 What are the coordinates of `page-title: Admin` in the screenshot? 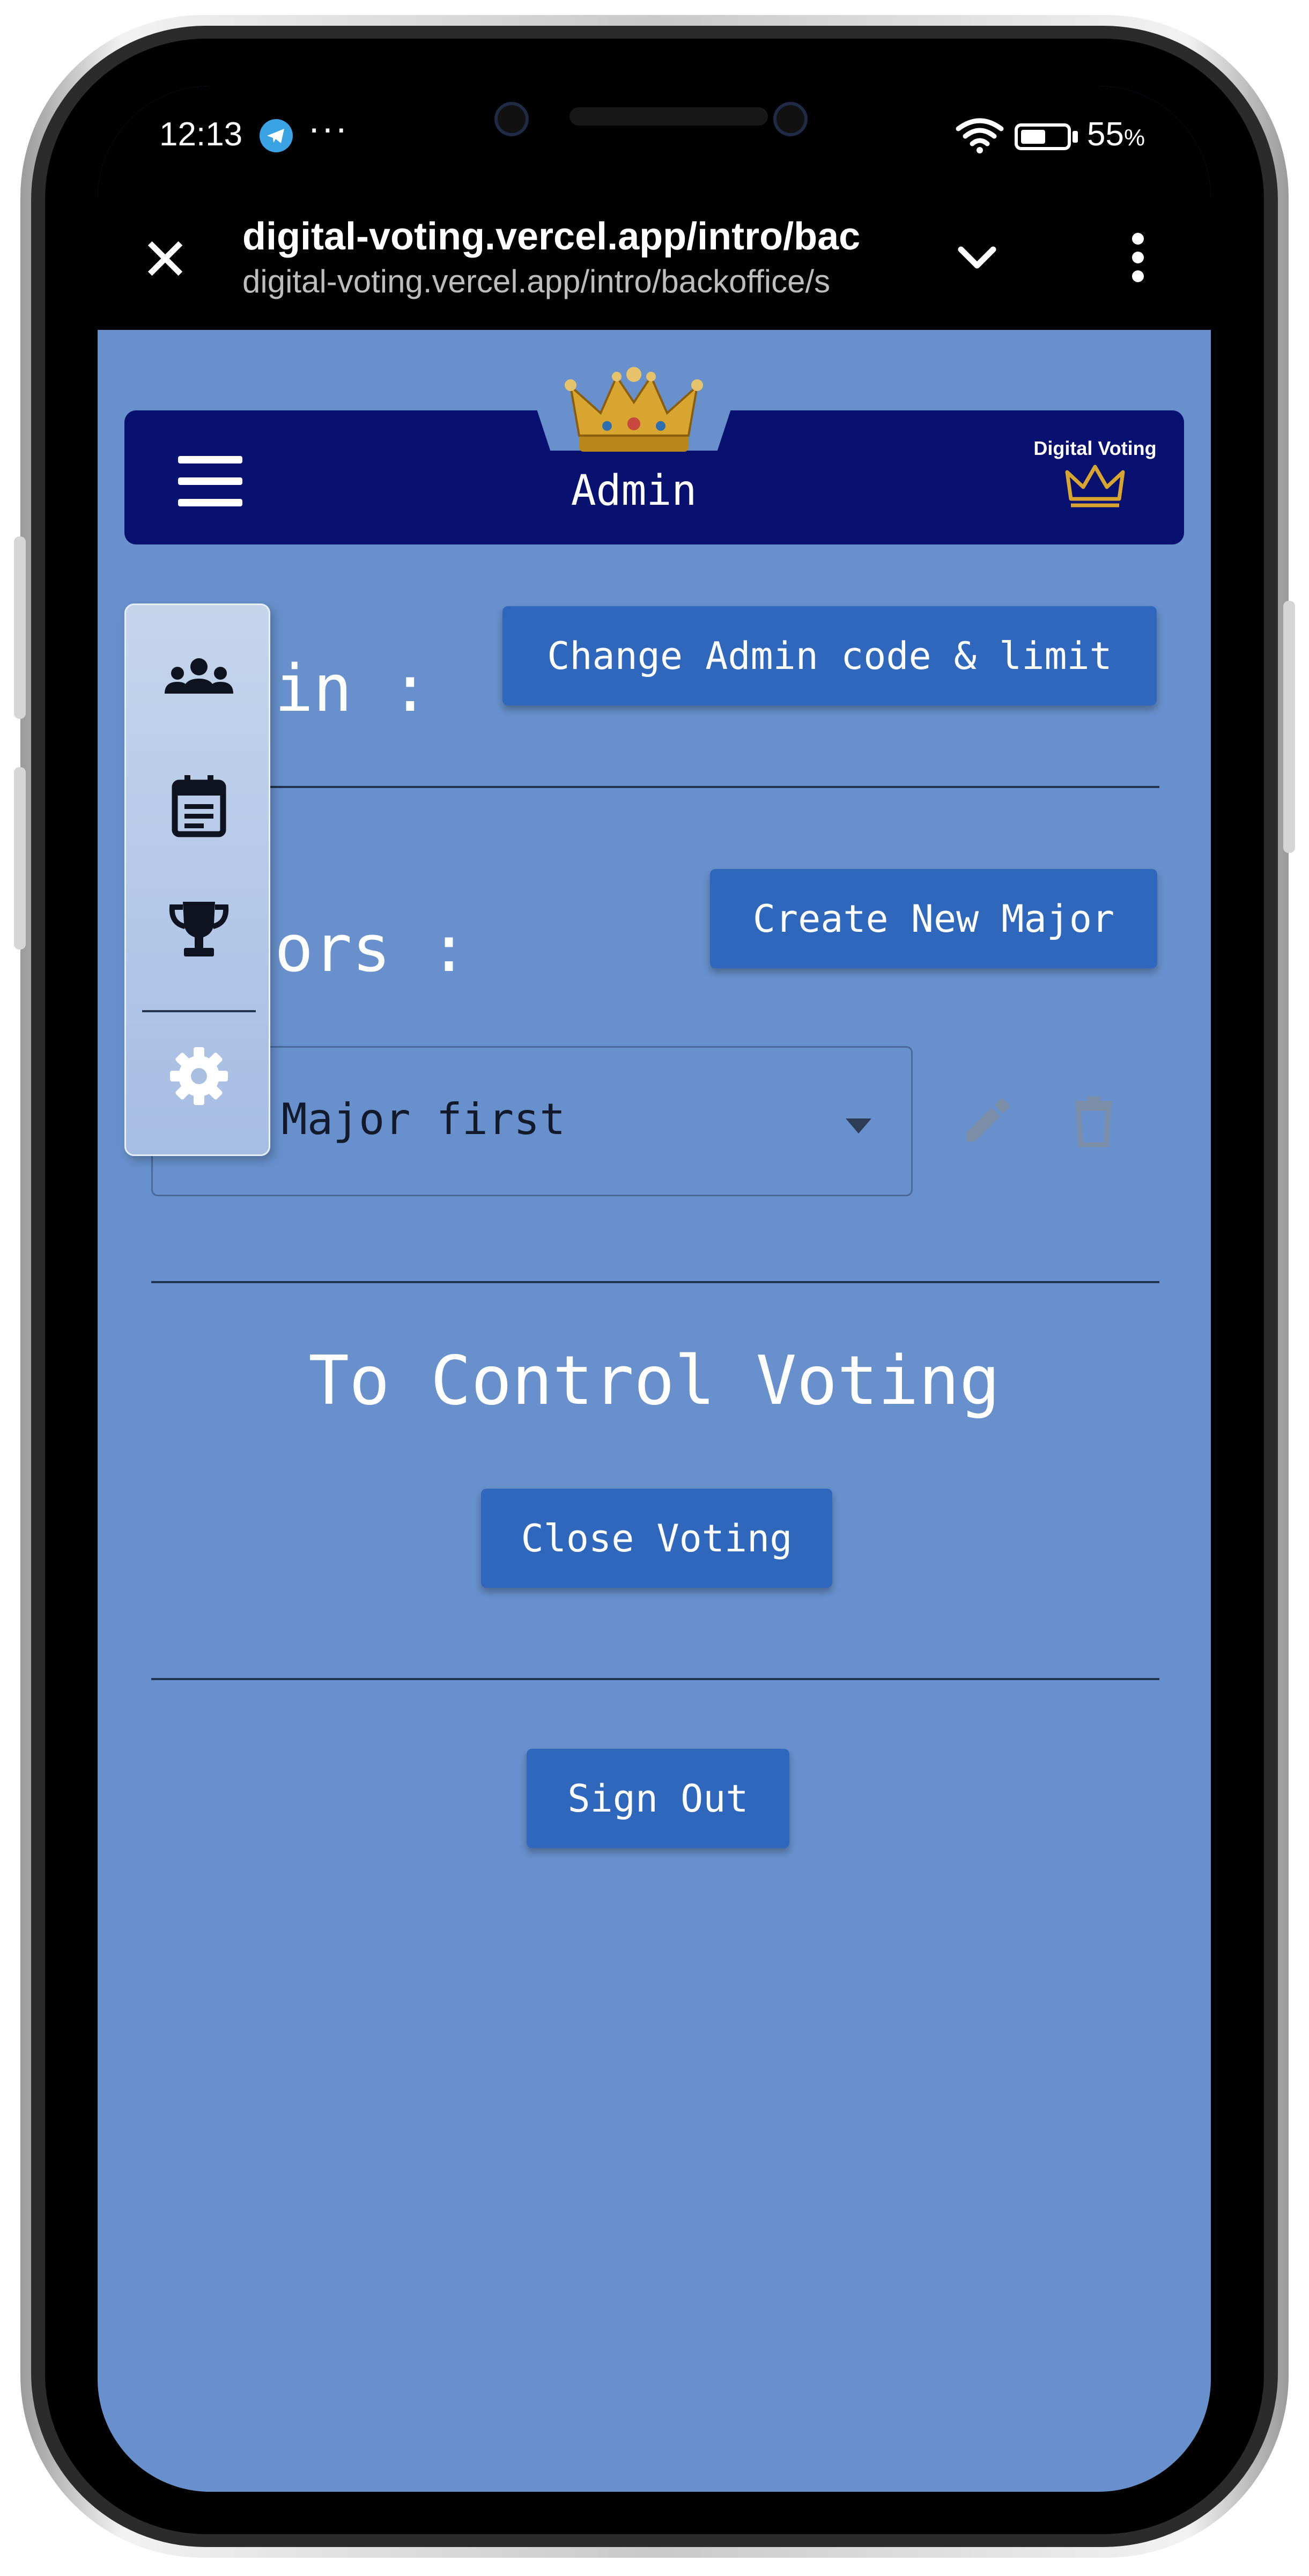 It's located at (634, 491).